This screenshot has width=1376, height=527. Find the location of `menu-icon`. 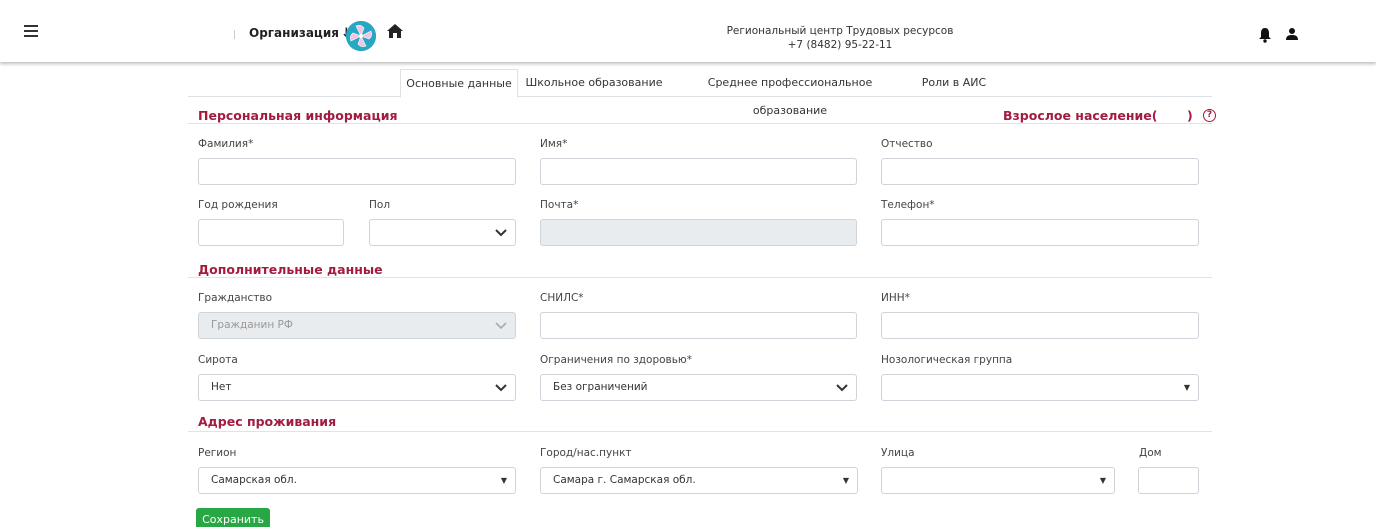

menu-icon is located at coordinates (31, 31).